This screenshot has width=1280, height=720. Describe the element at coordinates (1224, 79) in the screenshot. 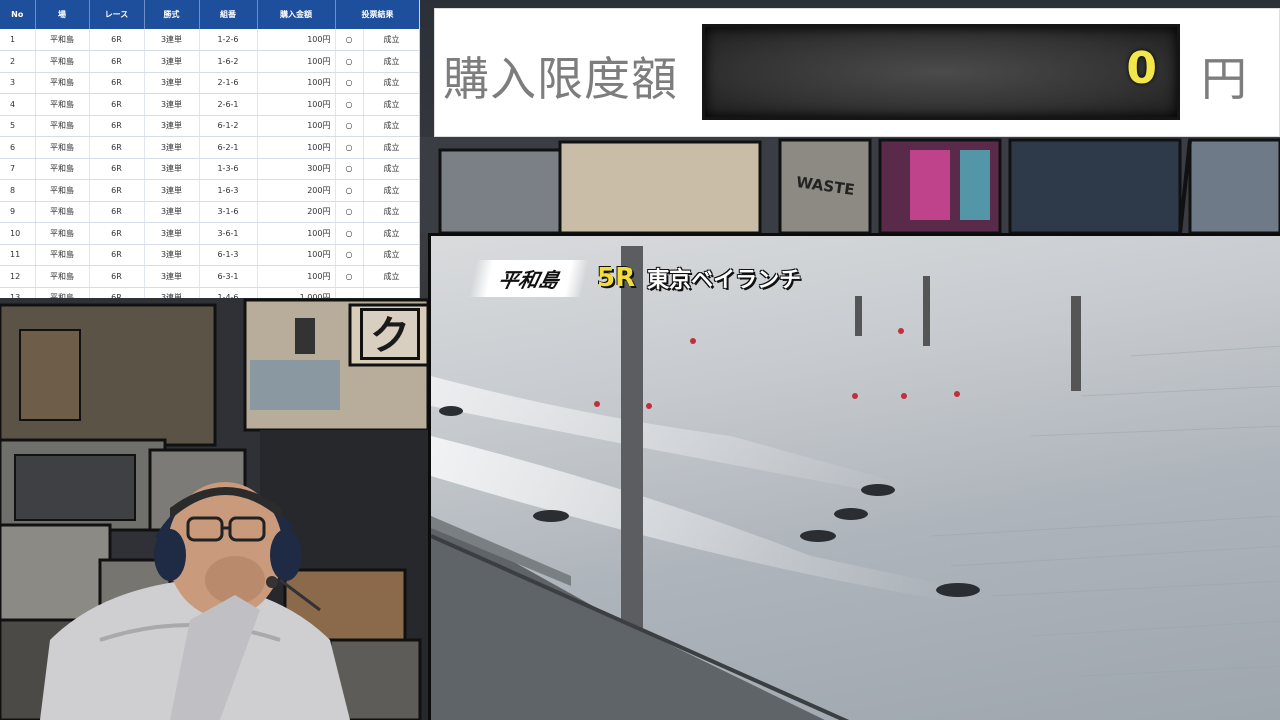

I see `purchase-limit-unit: 円` at that location.